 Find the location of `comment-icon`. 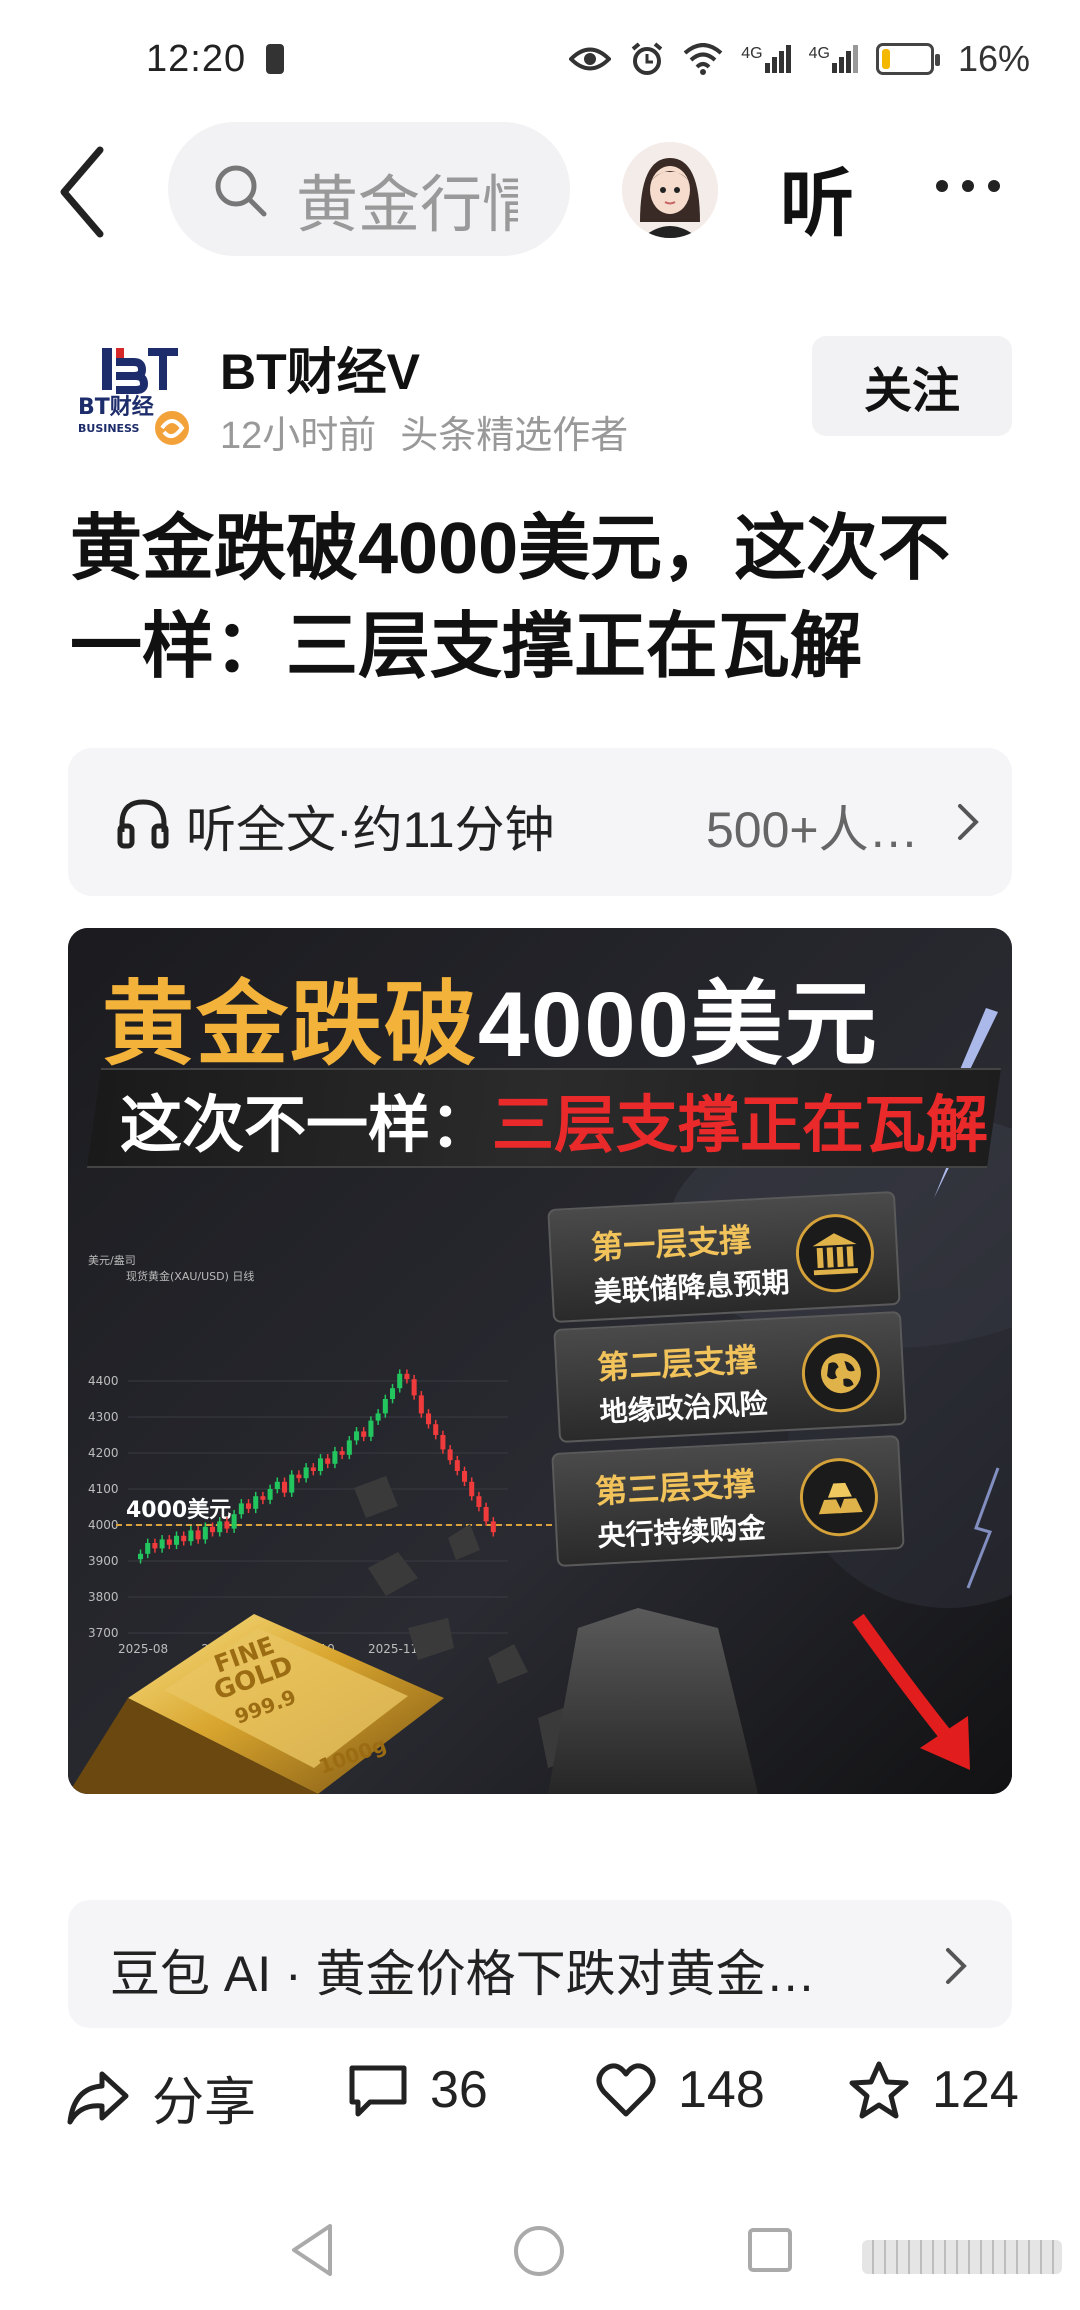

comment-icon is located at coordinates (378, 2091).